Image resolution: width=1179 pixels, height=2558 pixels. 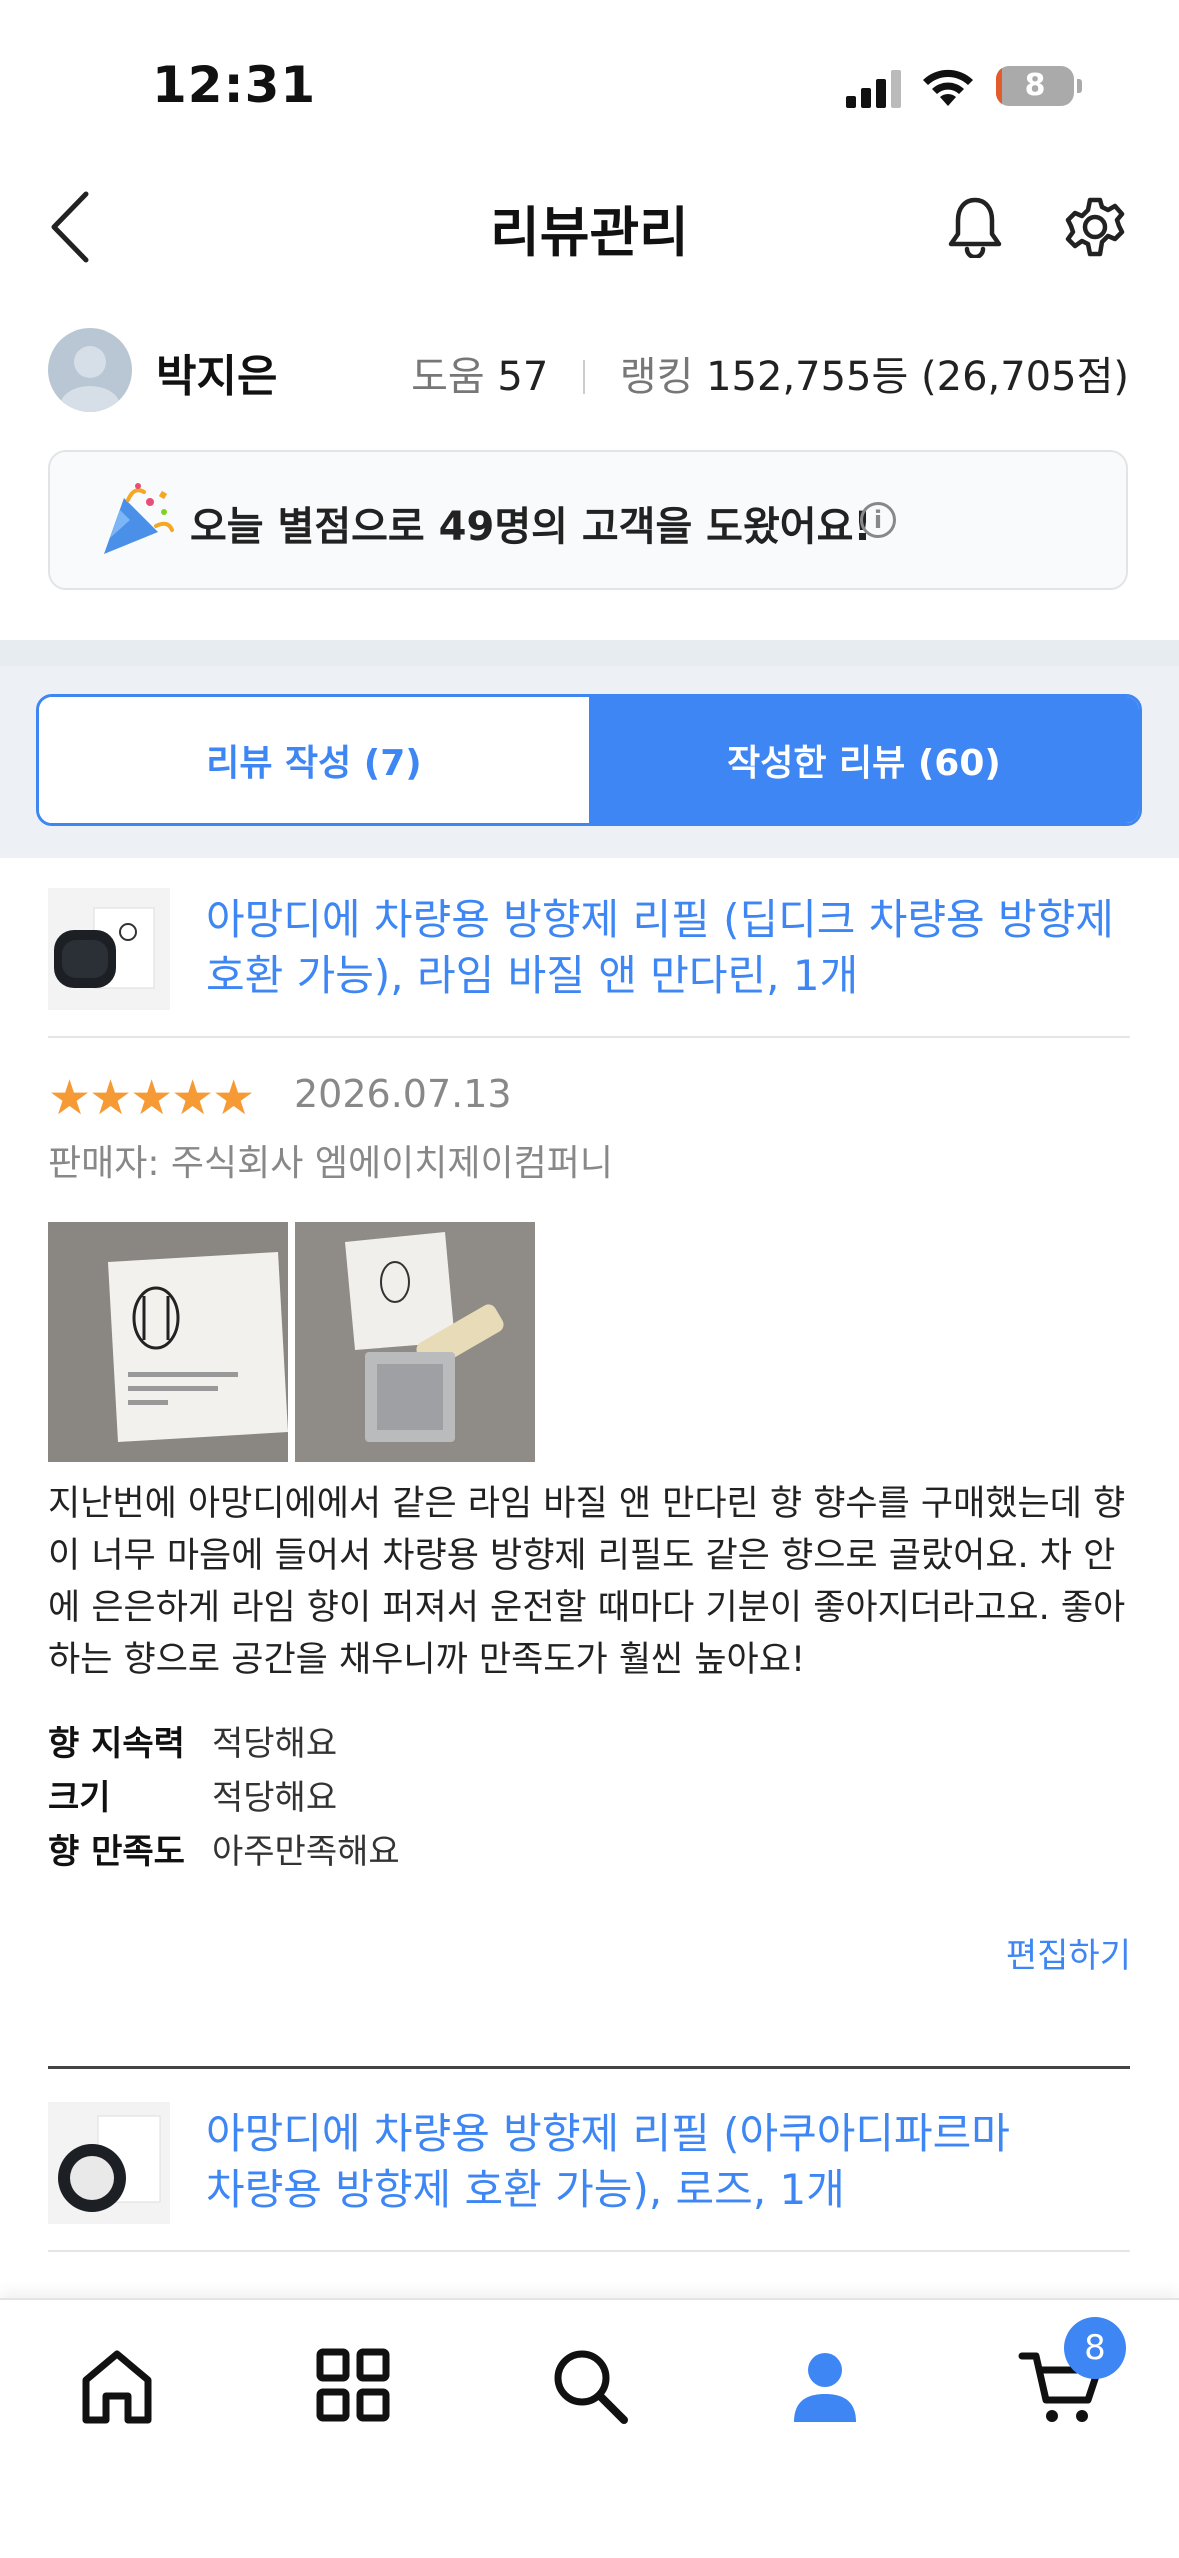 What do you see at coordinates (589, 2385) in the screenshot?
I see `search-icon` at bounding box center [589, 2385].